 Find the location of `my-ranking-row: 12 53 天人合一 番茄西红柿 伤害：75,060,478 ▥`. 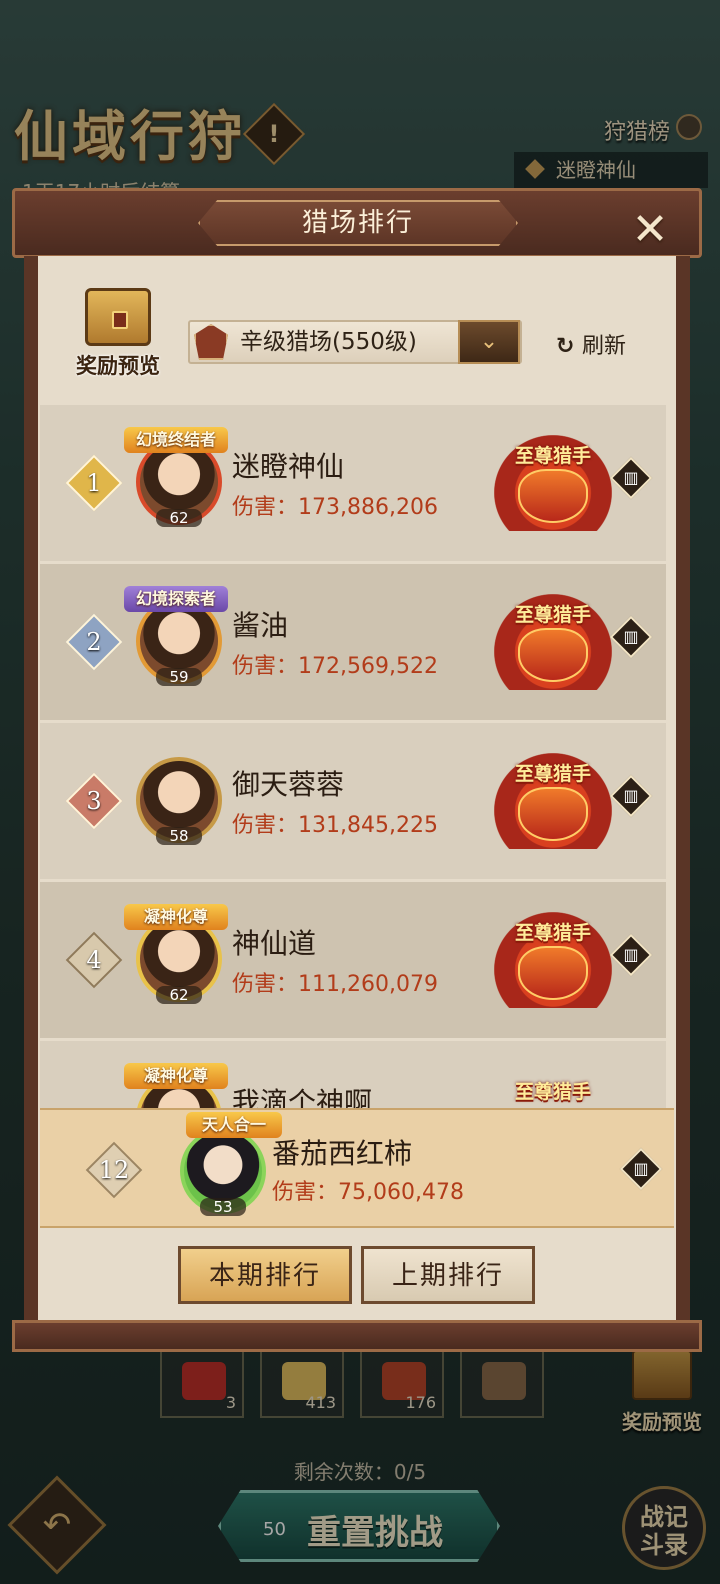

my-ranking-row: 12 53 天人合一 番茄西红柿 伤害：75,060,478 ▥ is located at coordinates (357, 1168).